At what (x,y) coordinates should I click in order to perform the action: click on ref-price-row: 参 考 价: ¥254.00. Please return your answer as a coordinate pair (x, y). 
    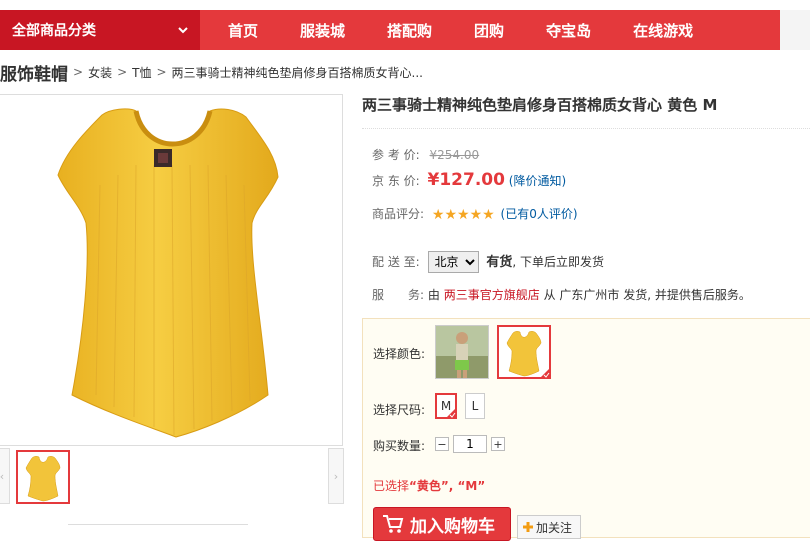
    Looking at the image, I should click on (425, 154).